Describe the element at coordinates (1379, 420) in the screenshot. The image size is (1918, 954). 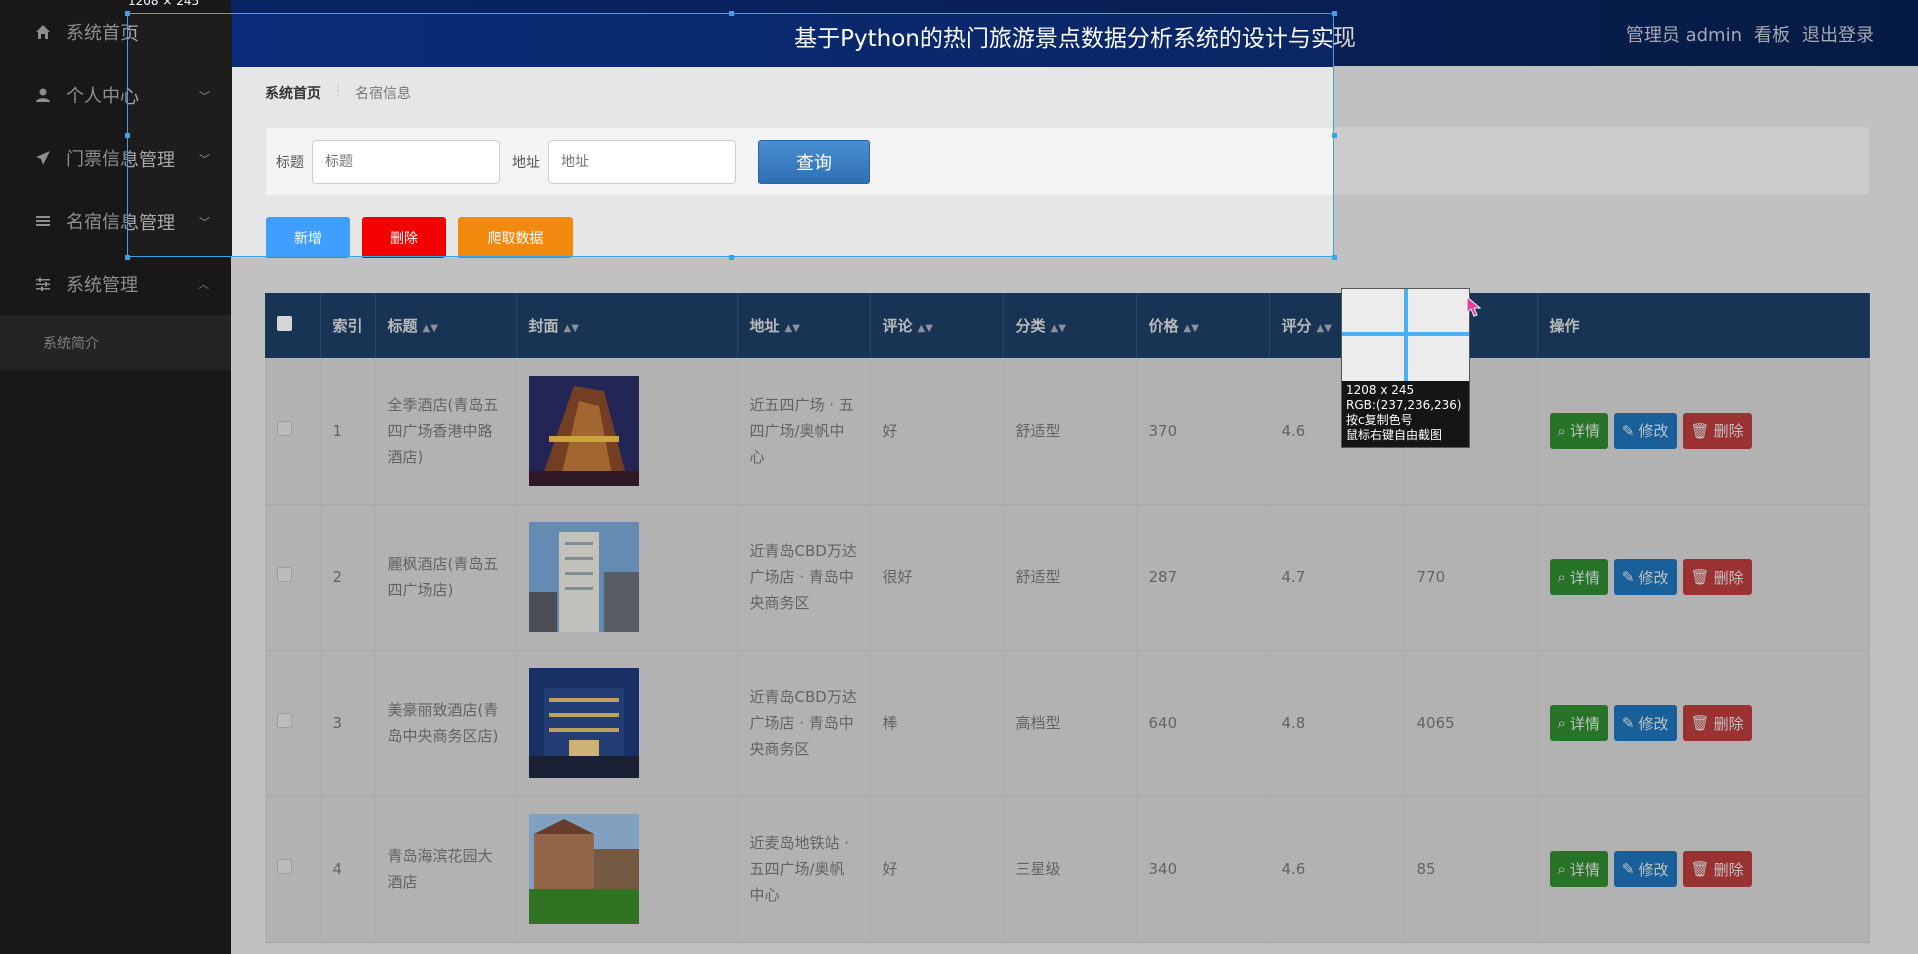
I see `magnifier-copy-hint: 按c复制色号` at that location.